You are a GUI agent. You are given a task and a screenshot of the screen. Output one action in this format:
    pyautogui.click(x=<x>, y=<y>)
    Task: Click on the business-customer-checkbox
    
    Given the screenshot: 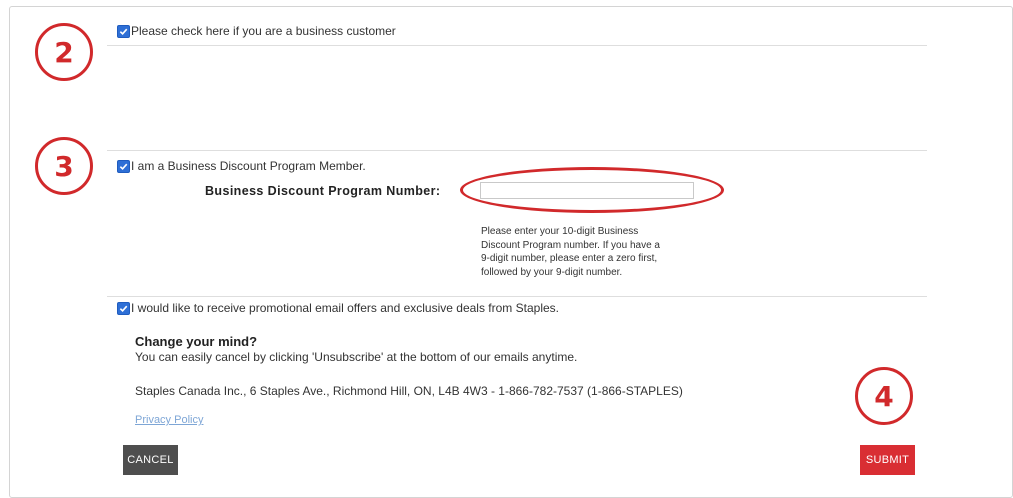 What is the action you would take?
    pyautogui.click(x=123, y=31)
    